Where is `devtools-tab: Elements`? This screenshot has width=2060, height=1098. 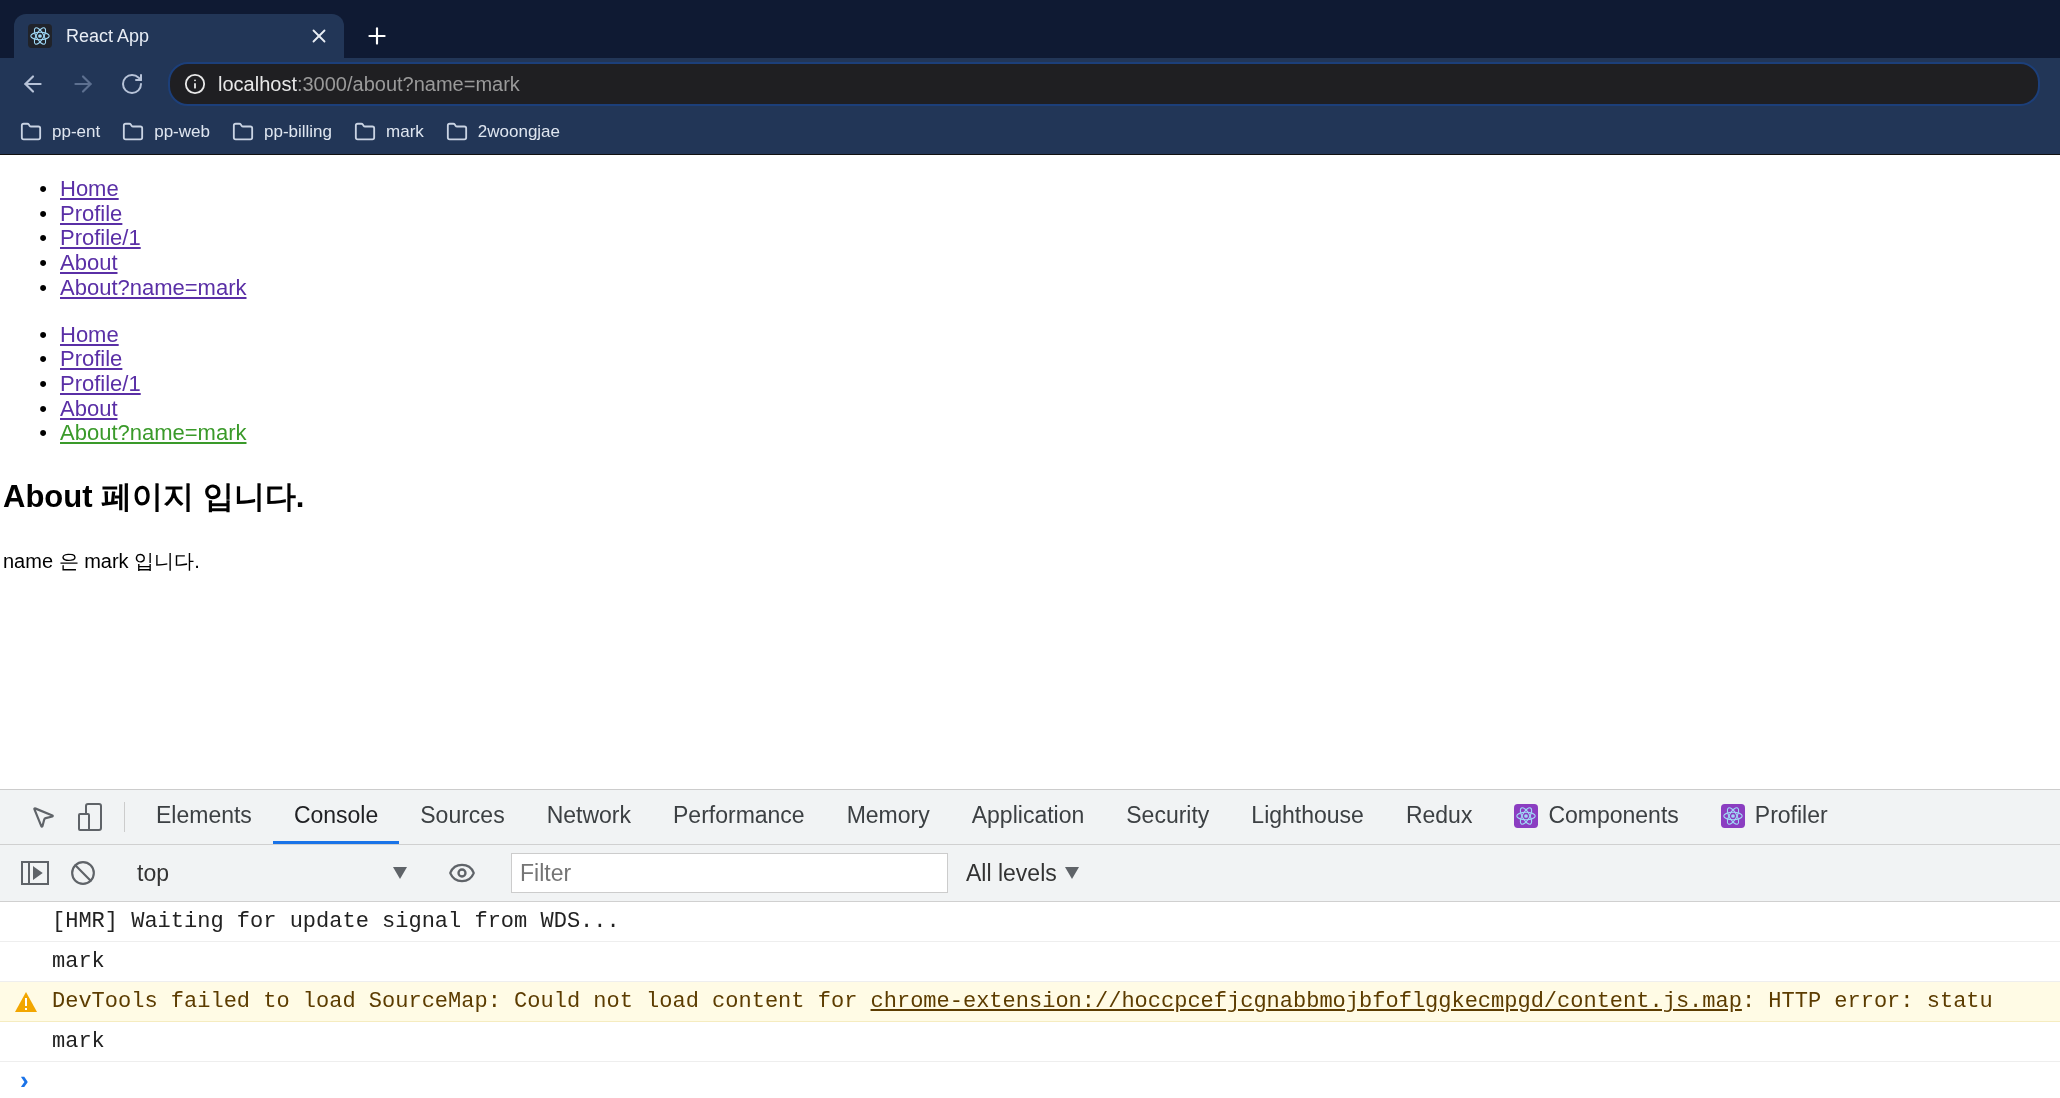 devtools-tab: Elements is located at coordinates (204, 817).